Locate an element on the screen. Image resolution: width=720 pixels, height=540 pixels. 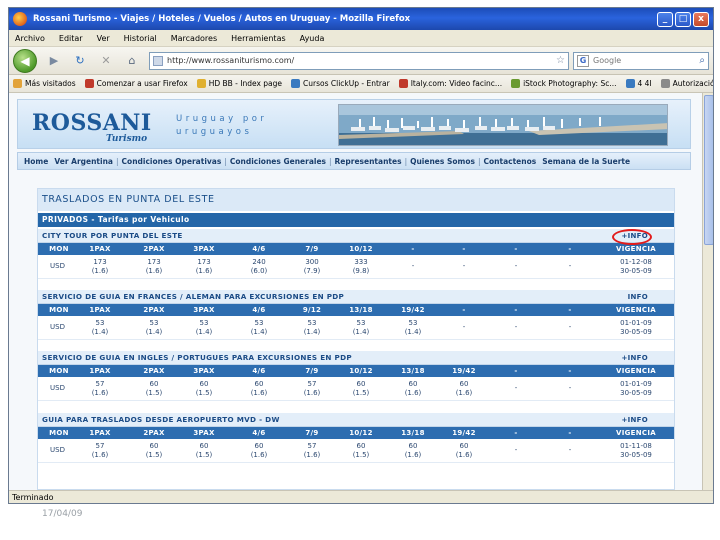
reload-icon: ↻ is located at coordinates (80, 61).